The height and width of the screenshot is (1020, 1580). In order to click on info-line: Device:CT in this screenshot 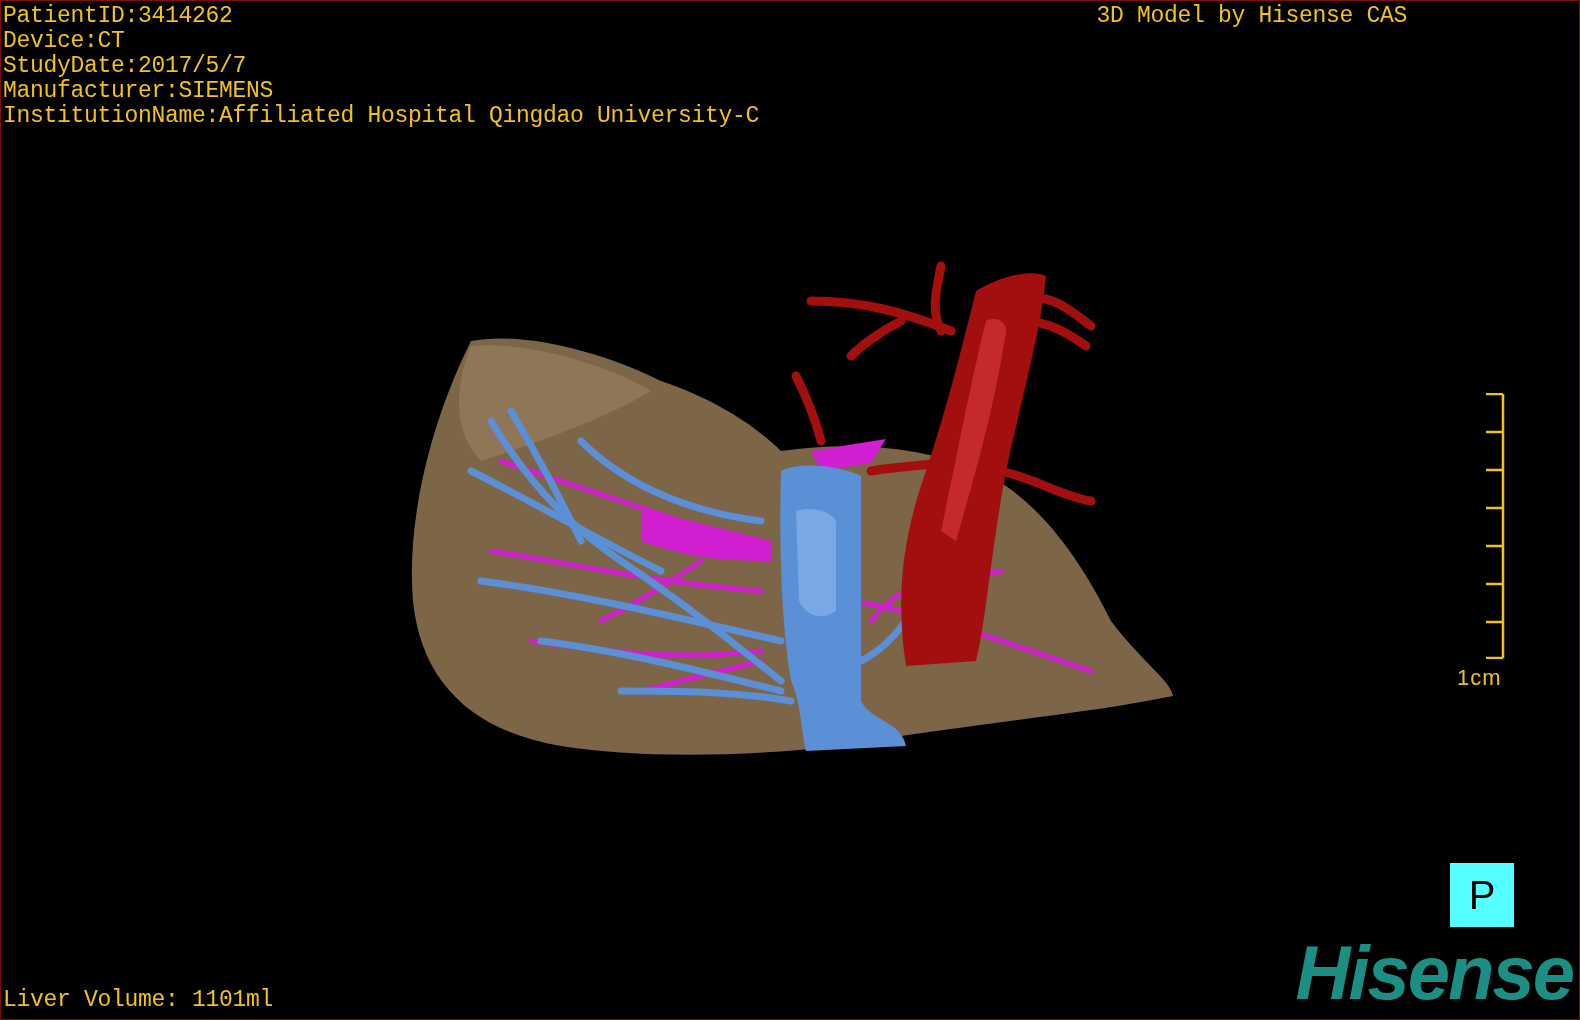, I will do `click(64, 41)`.